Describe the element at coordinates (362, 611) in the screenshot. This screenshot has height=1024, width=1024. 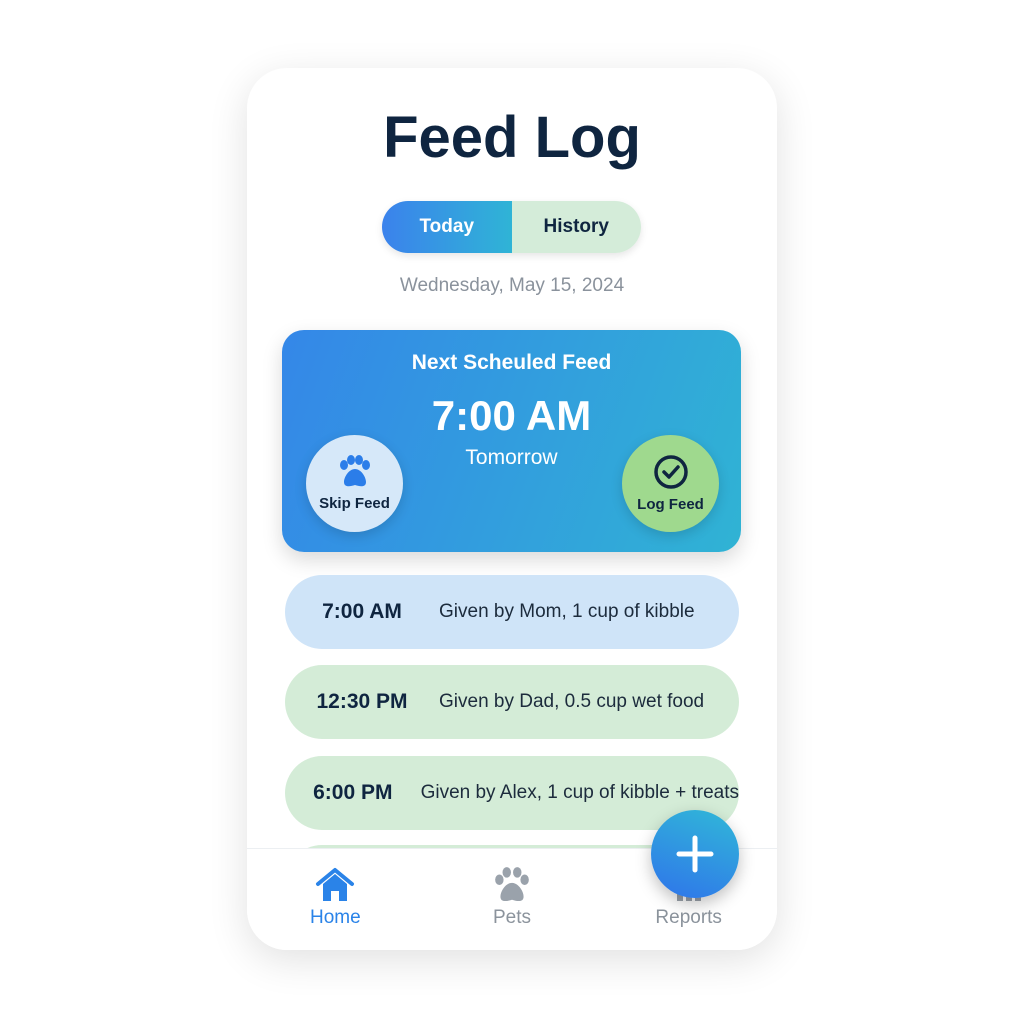
I see `entry-time: 7:00 AM` at that location.